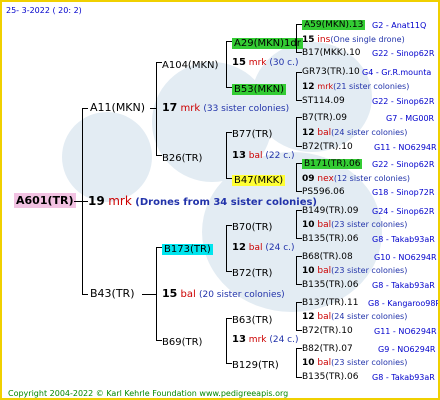 This screenshot has width=440, height=400. I want to click on gen3-note: (23 sister colonies), so click(369, 362).